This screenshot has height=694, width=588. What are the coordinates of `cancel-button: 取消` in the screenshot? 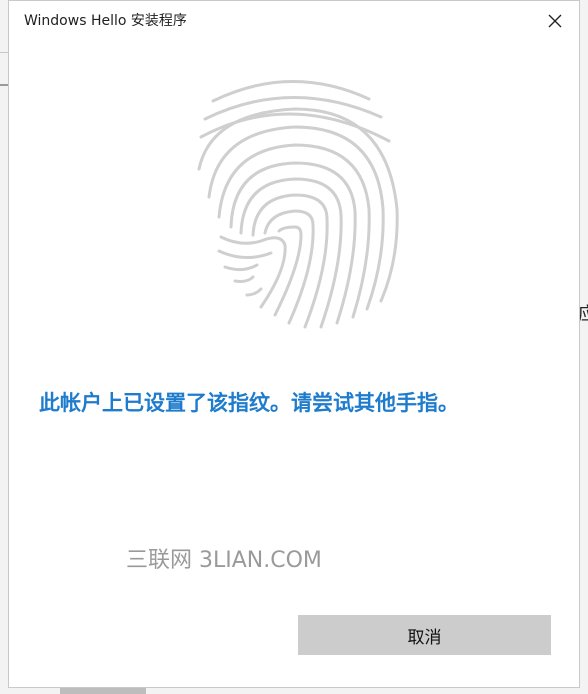 It's located at (424, 635).